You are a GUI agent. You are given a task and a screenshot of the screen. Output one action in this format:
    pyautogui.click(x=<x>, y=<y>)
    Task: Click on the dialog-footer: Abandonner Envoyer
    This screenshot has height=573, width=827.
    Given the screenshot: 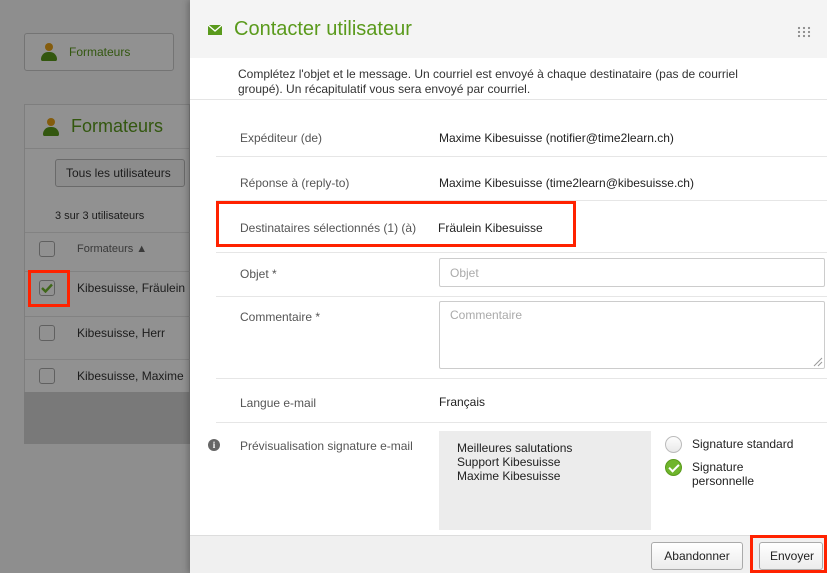 What is the action you would take?
    pyautogui.click(x=508, y=554)
    